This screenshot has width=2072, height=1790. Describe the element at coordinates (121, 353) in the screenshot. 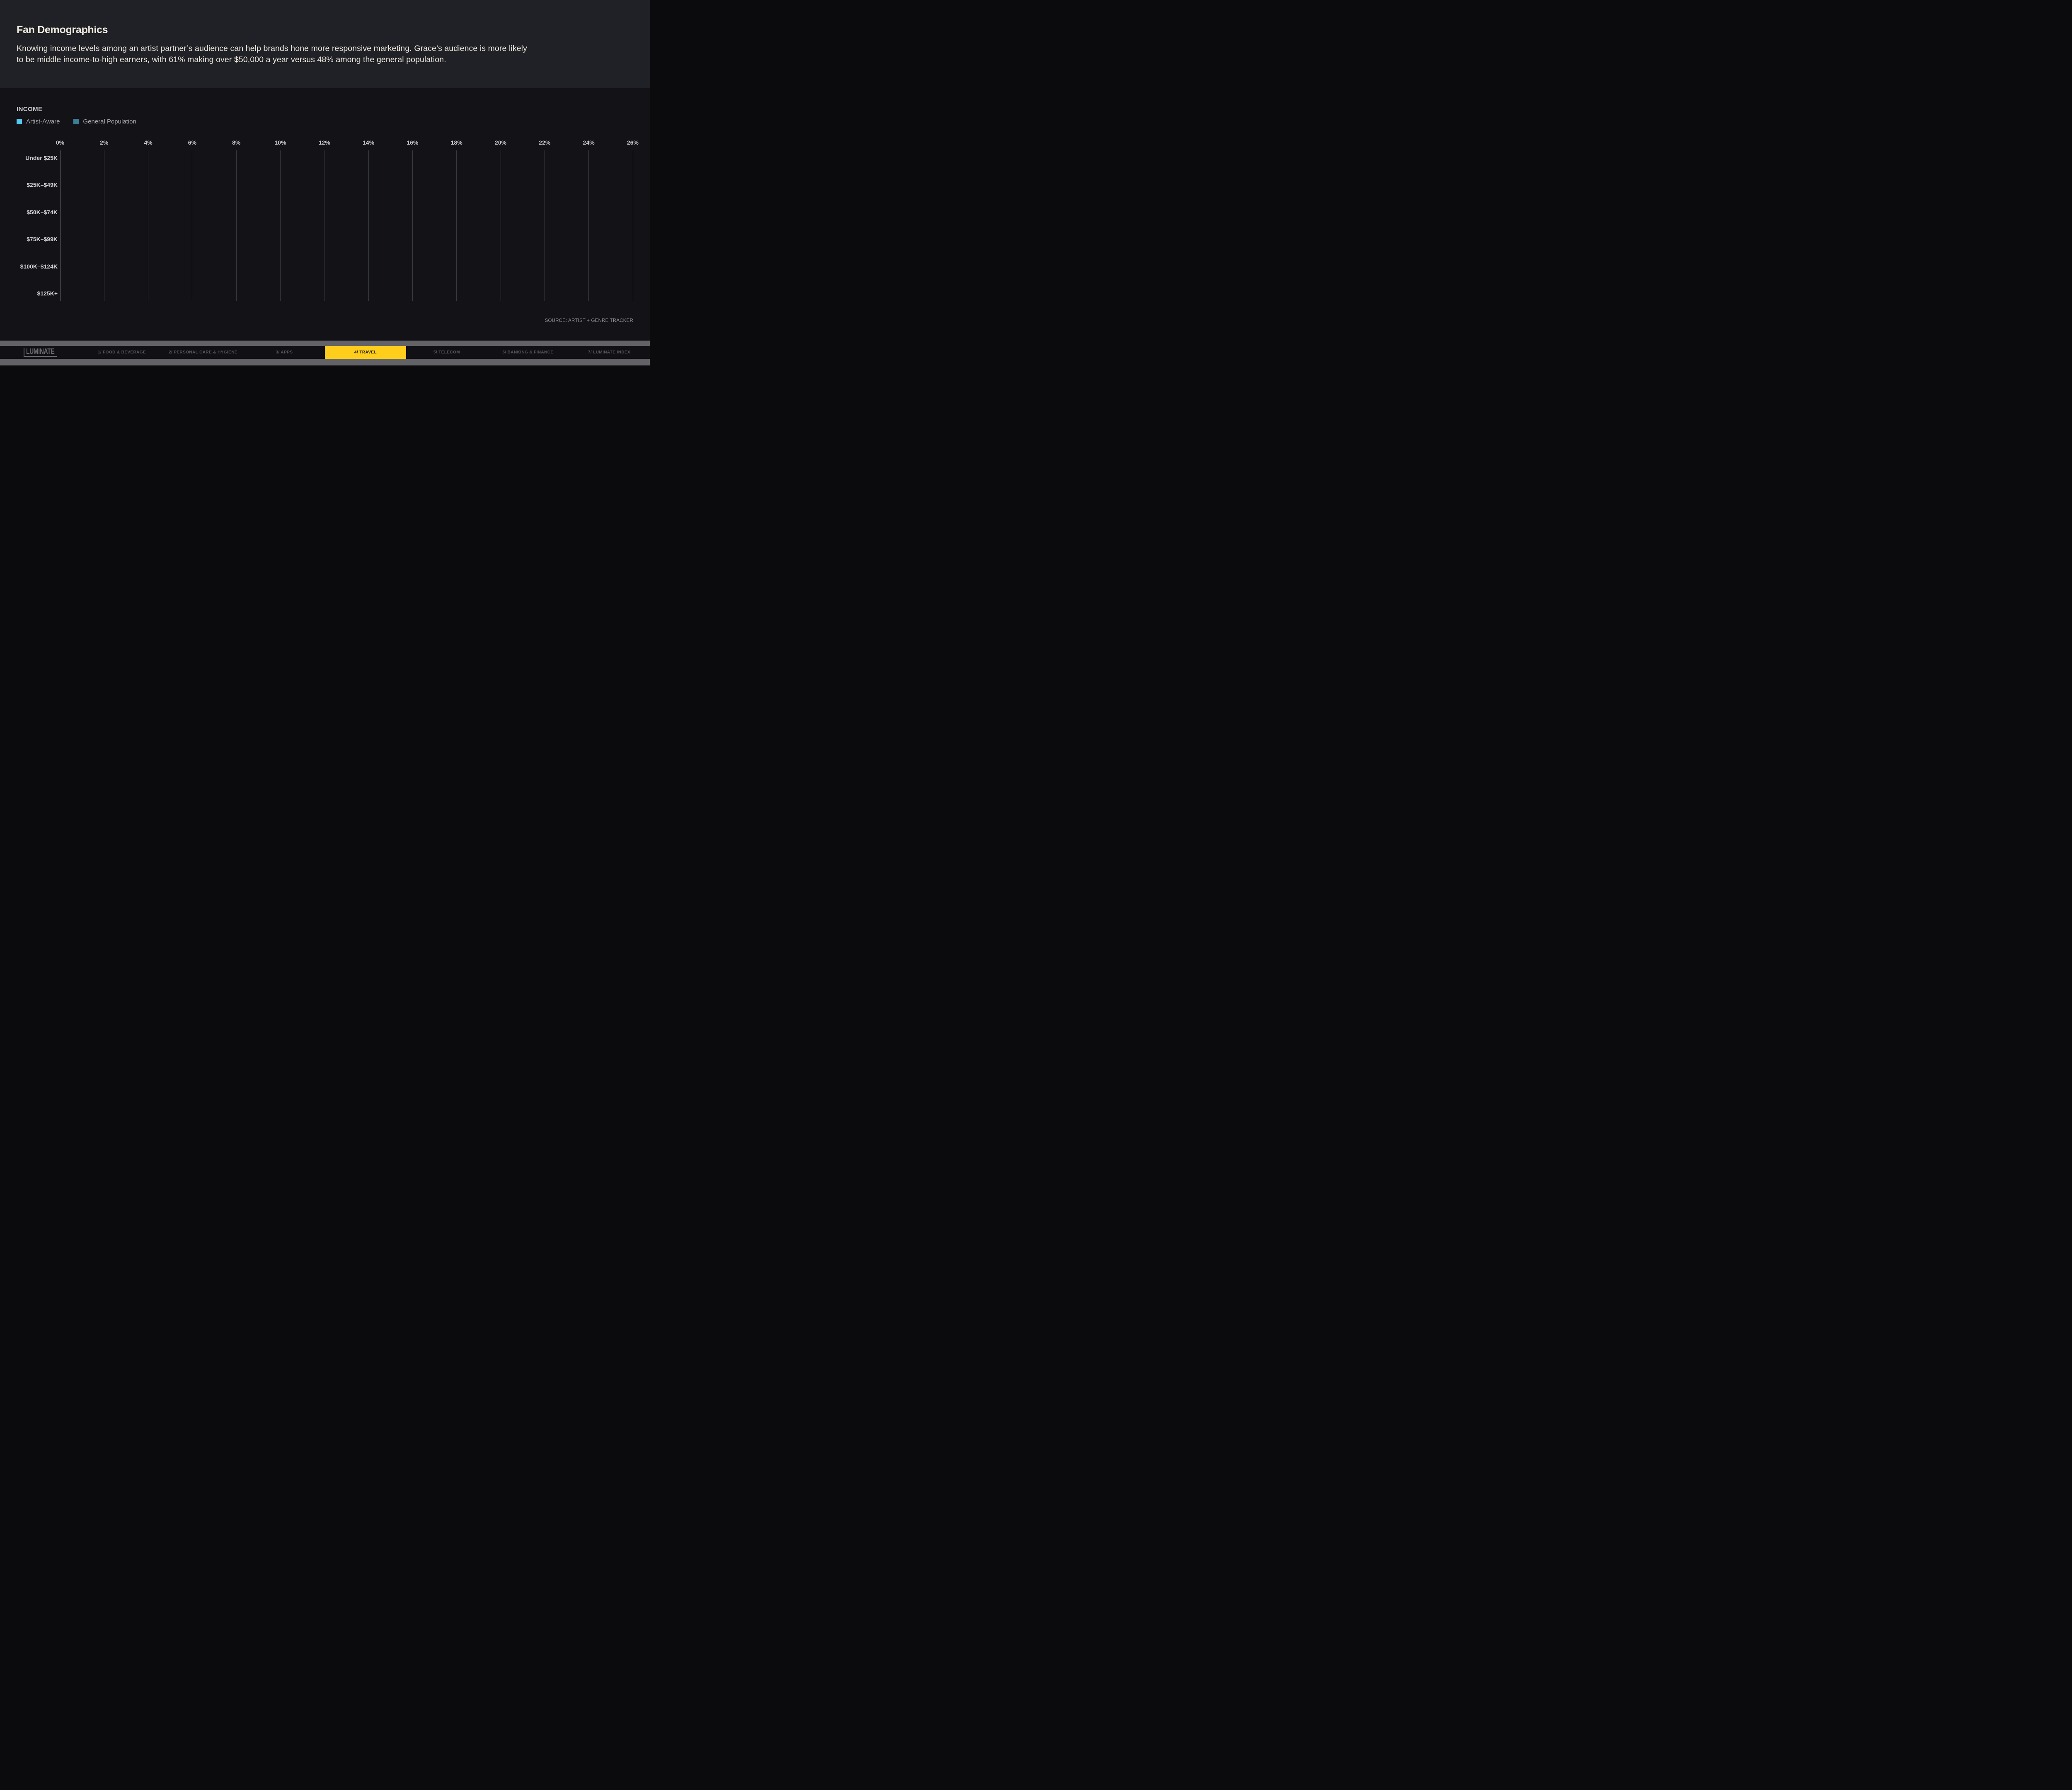

I see `nav-tab-1: 1/ FOOD & BEVERAGE` at that location.